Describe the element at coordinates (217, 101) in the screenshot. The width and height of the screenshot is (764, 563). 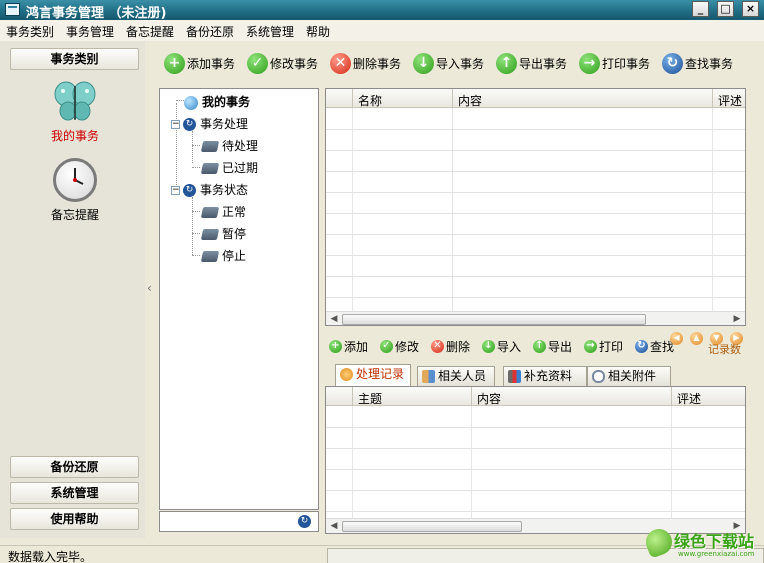
I see `tree-root: 我的事务` at that location.